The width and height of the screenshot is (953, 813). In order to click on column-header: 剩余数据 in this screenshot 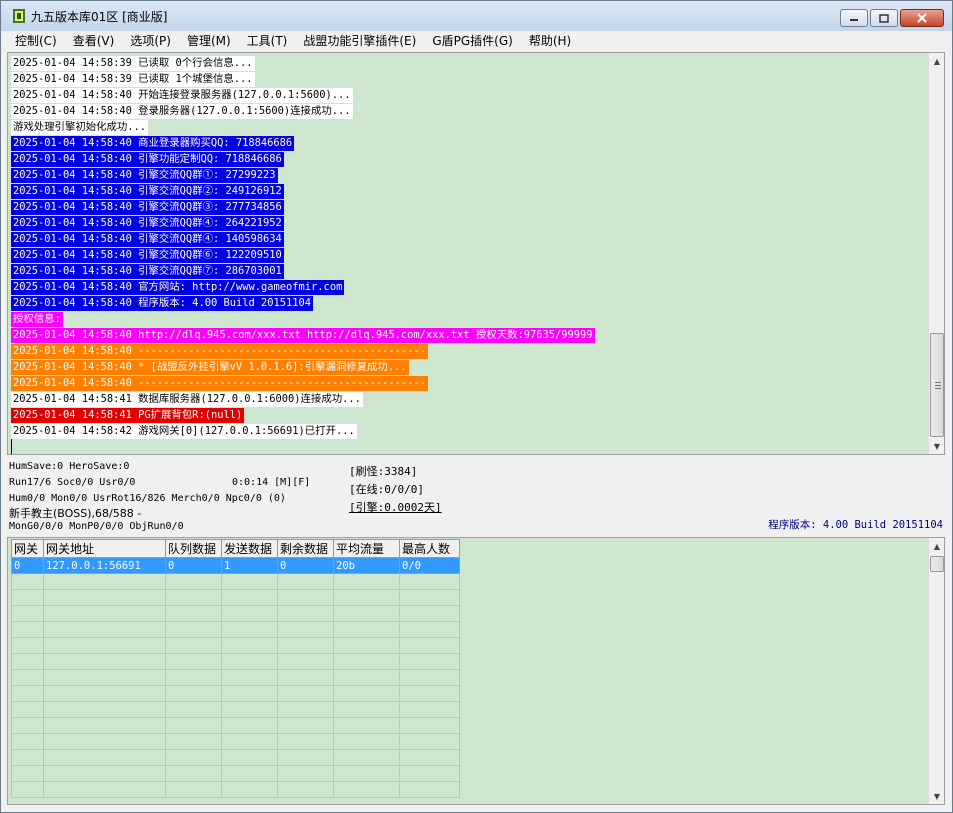, I will do `click(305, 548)`.